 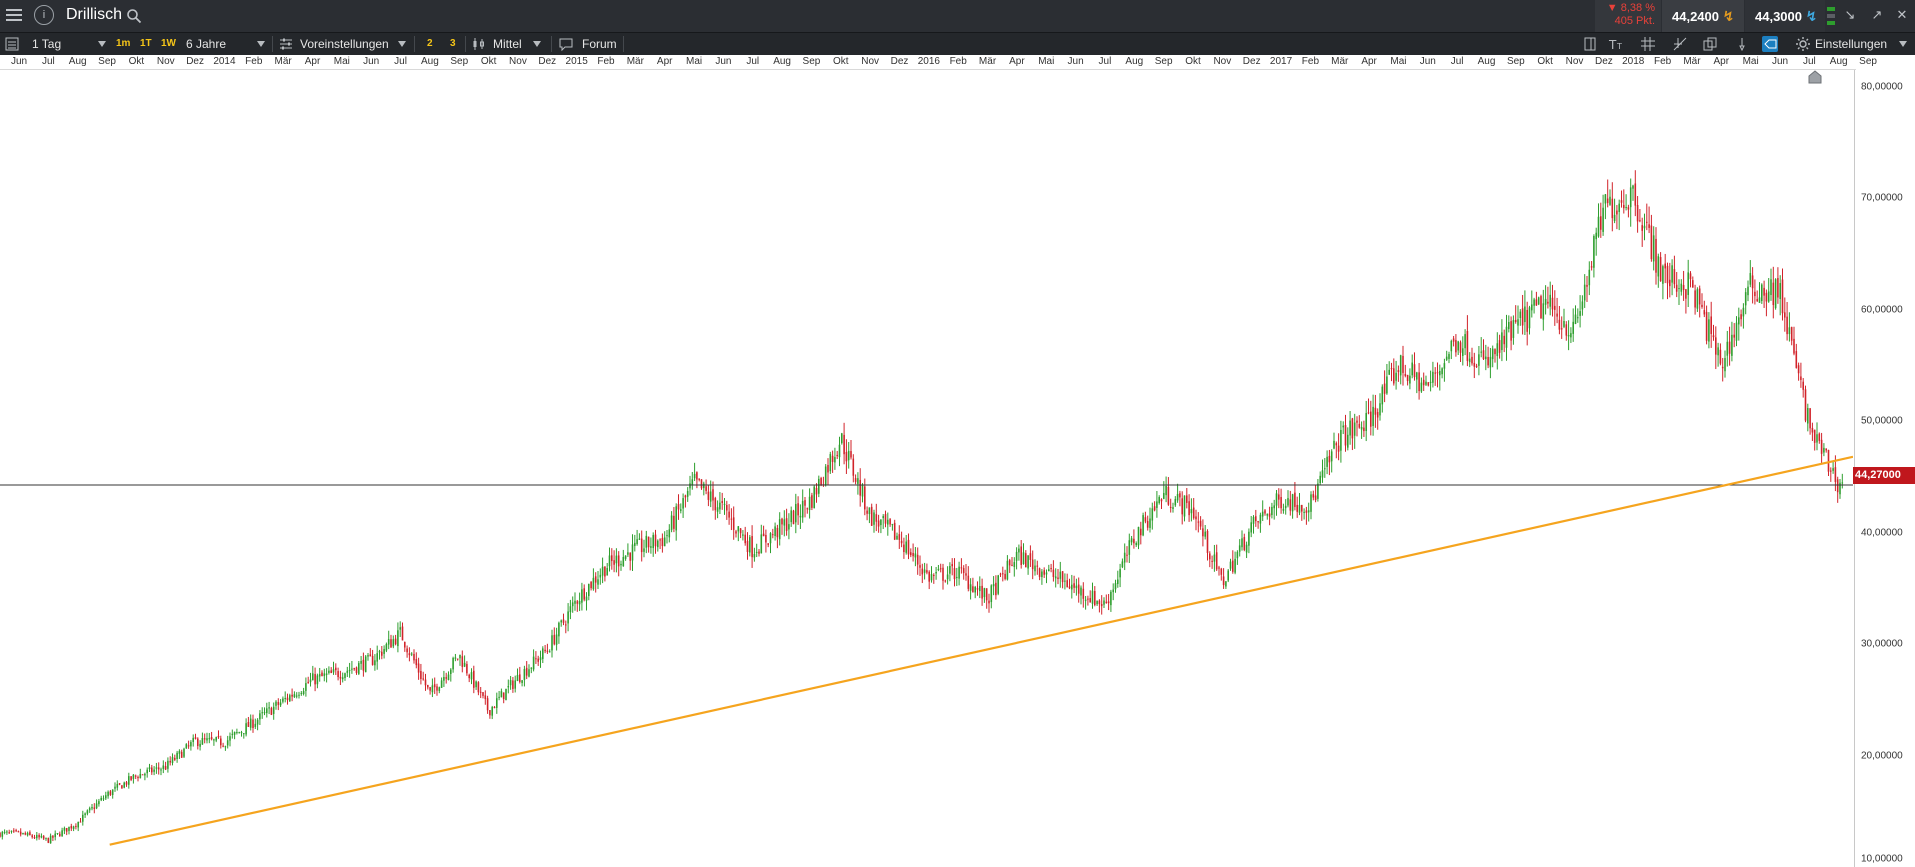 What do you see at coordinates (1877, 15) in the screenshot?
I see `popout-icon: ↗` at bounding box center [1877, 15].